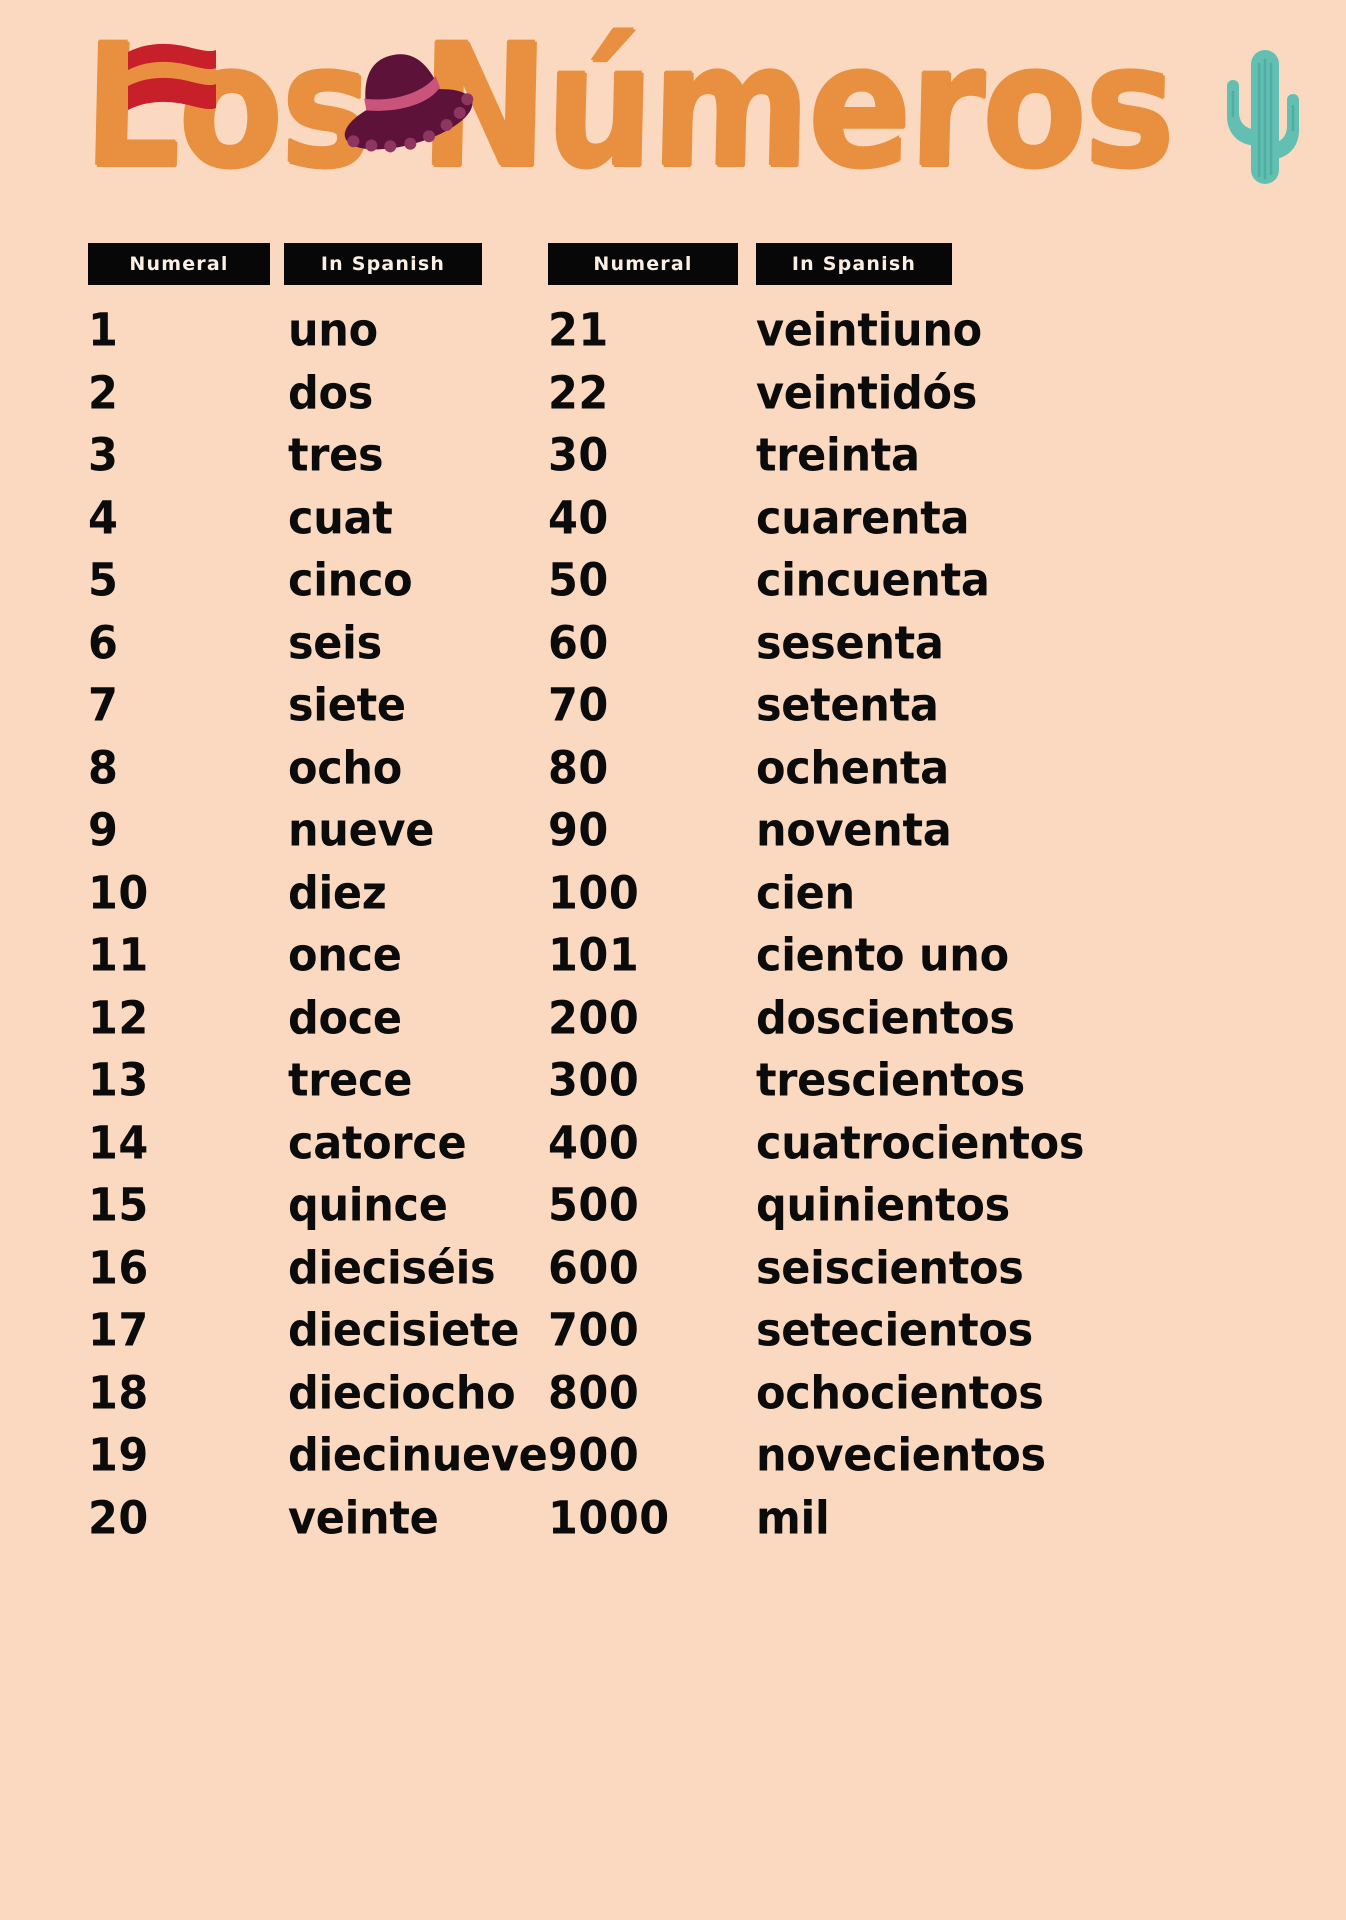 The height and width of the screenshot is (1920, 1346). I want to click on table-row: 200 doscientos, so click(828, 1024).